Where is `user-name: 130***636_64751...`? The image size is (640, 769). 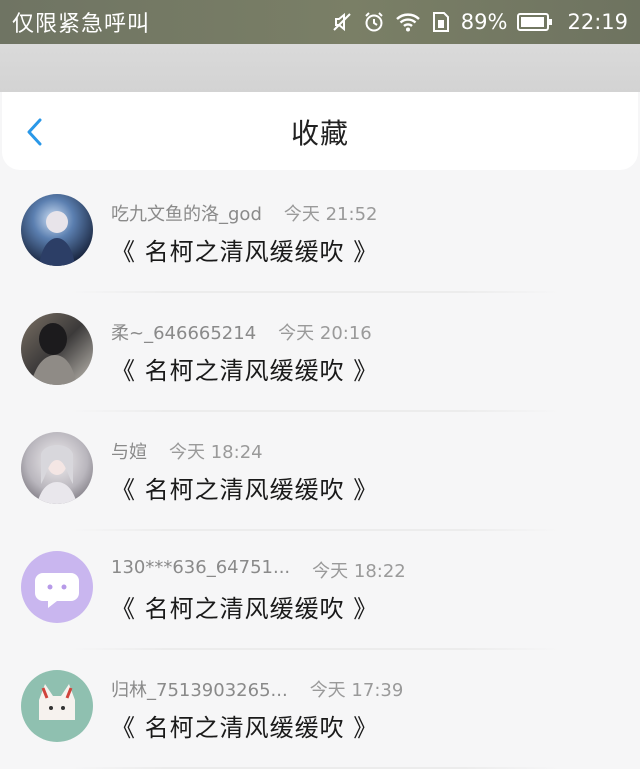 user-name: 130***636_64751... is located at coordinates (201, 567).